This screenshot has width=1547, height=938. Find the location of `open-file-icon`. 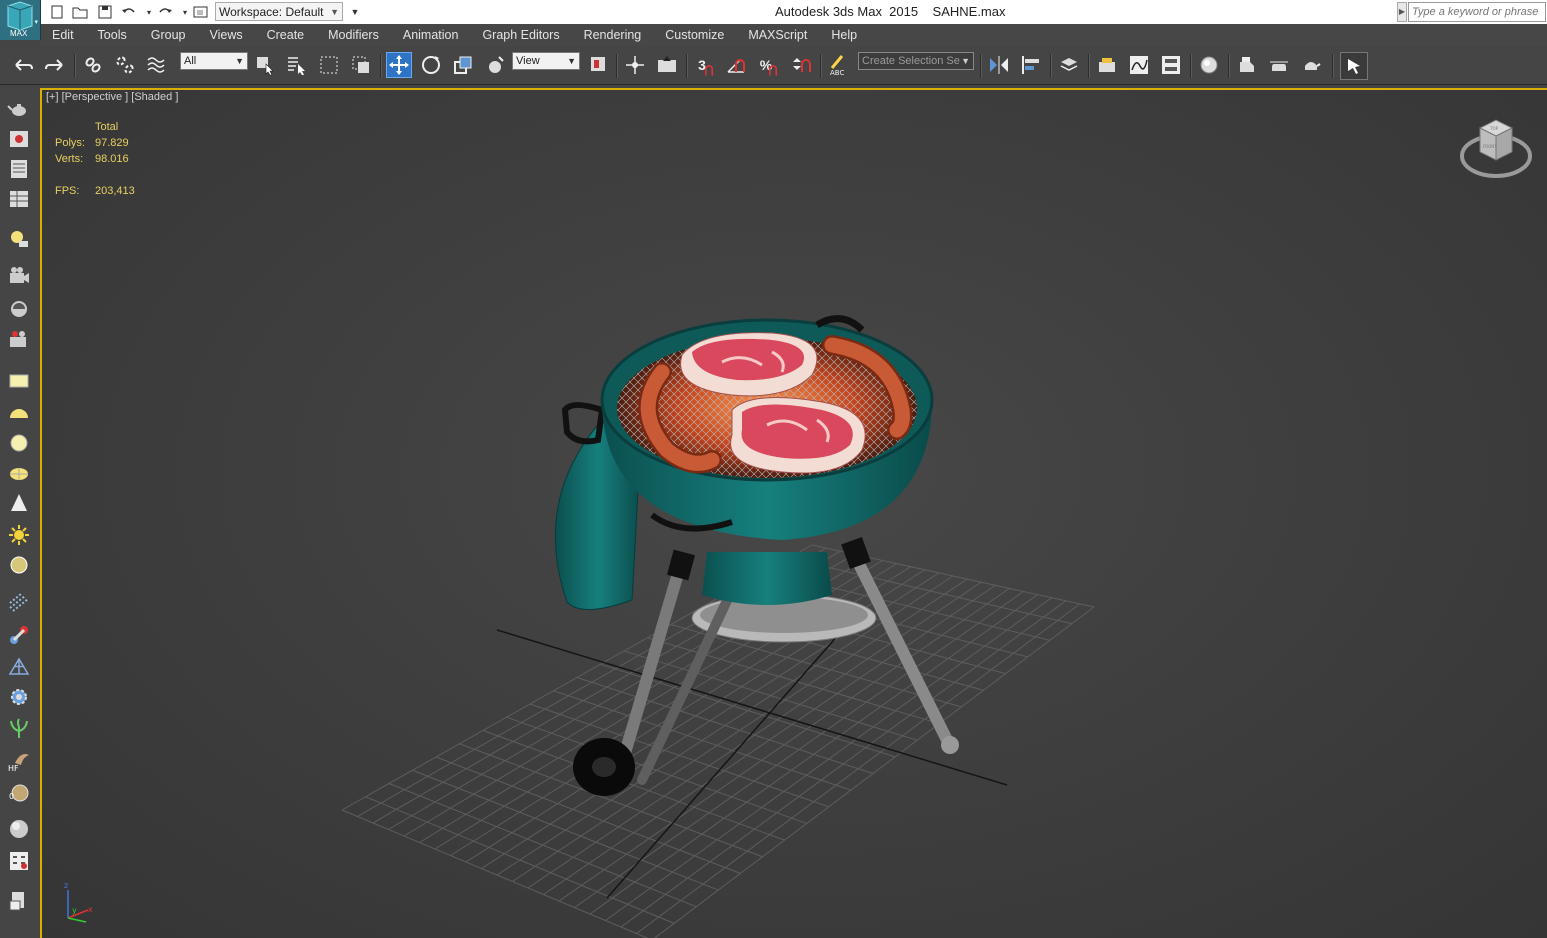

open-file-icon is located at coordinates (80, 12).